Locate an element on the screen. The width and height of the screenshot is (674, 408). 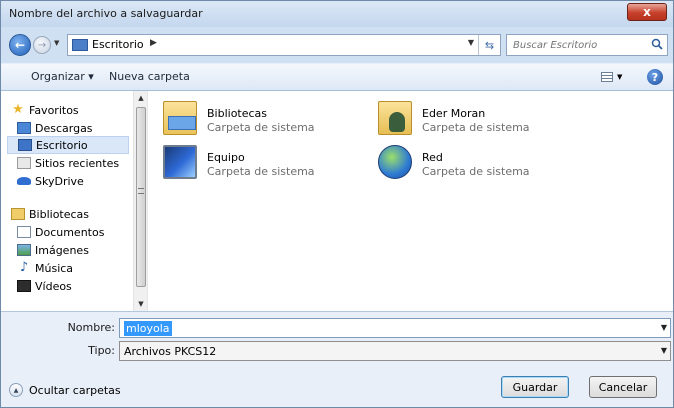
computer-icon is located at coordinates (180, 162).